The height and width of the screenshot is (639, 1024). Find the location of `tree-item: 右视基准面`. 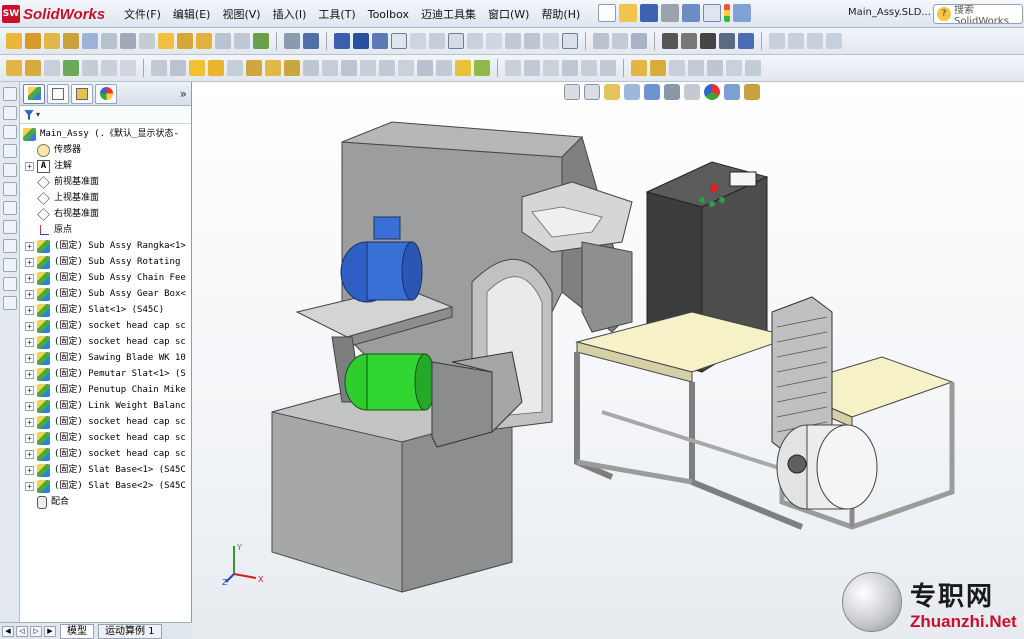

tree-item: 右视基准面 is located at coordinates (105, 214).